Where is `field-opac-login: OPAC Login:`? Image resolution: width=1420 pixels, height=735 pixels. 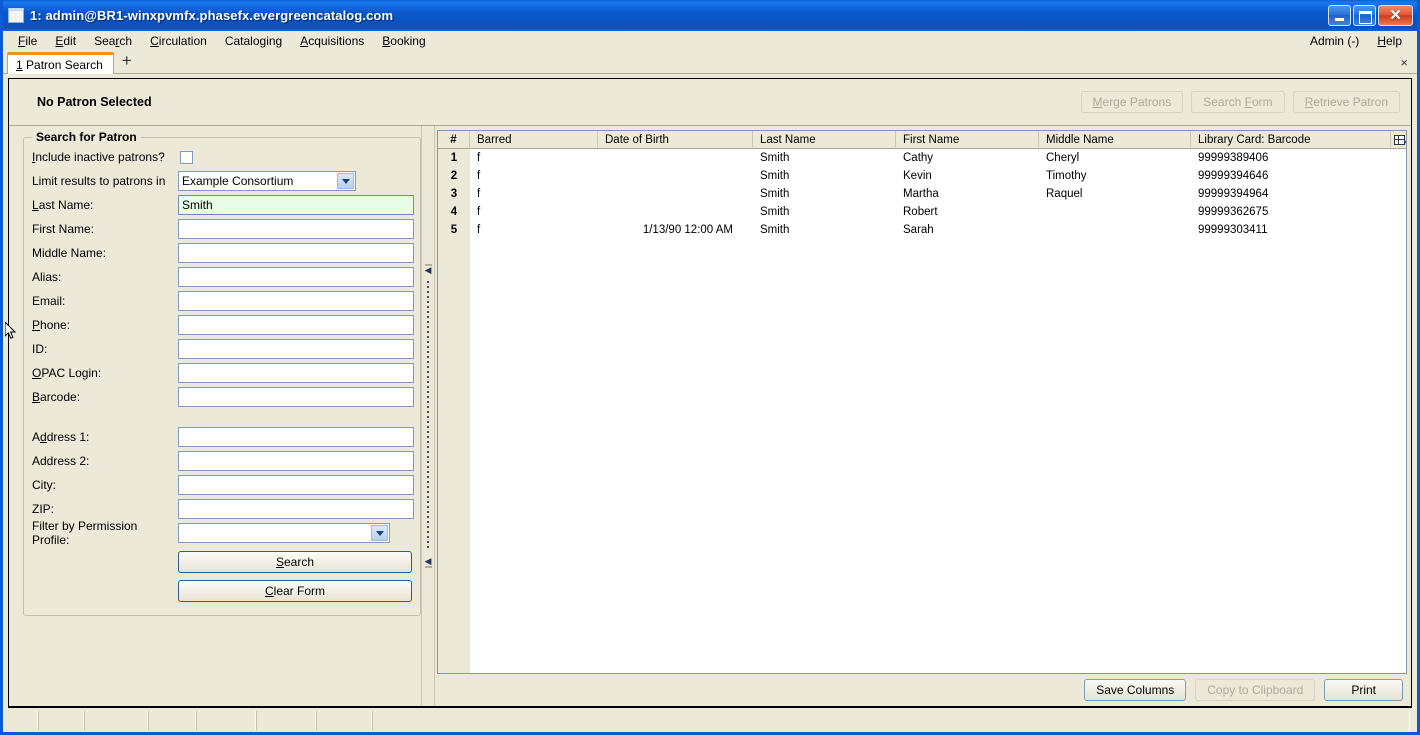
field-opac-login: OPAC Login: is located at coordinates (223, 373).